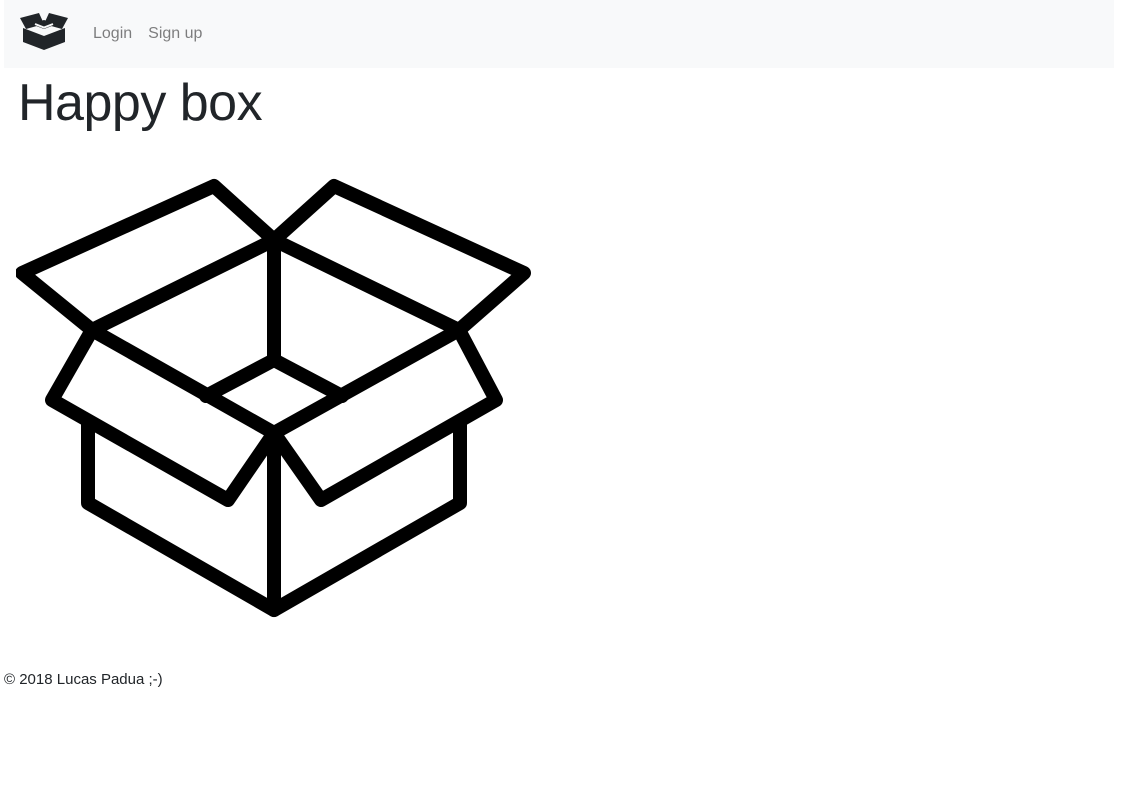  Describe the element at coordinates (112, 34) in the screenshot. I see `login-link: Login` at that location.